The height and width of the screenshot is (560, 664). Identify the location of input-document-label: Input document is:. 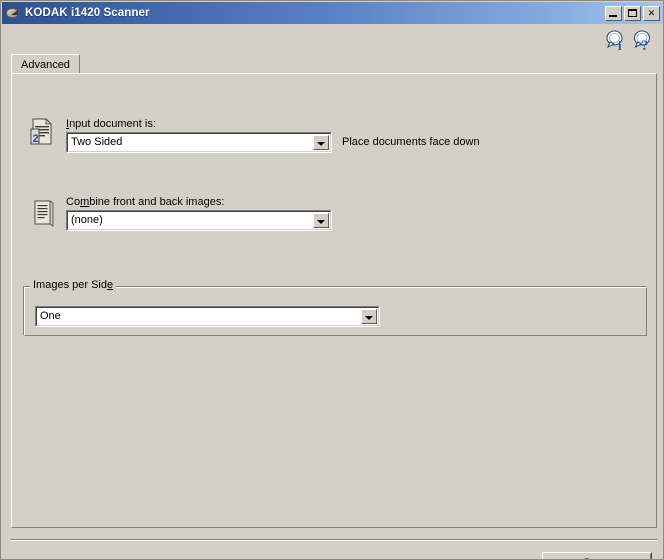
(111, 124).